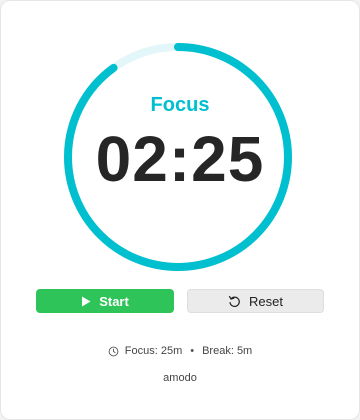 The height and width of the screenshot is (420, 360). Describe the element at coordinates (227, 351) in the screenshot. I see `break-duration: Break: 5m` at that location.